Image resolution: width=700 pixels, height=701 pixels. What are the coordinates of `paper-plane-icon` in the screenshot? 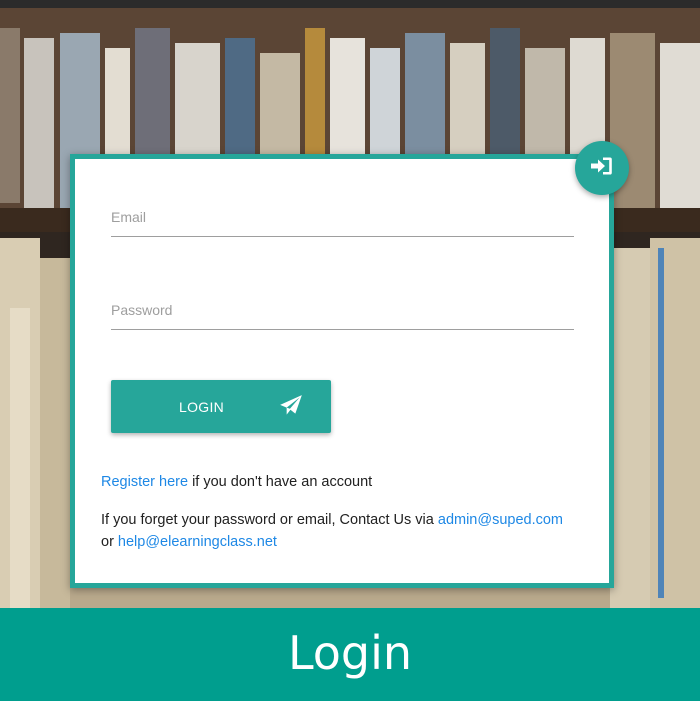 It's located at (291, 408).